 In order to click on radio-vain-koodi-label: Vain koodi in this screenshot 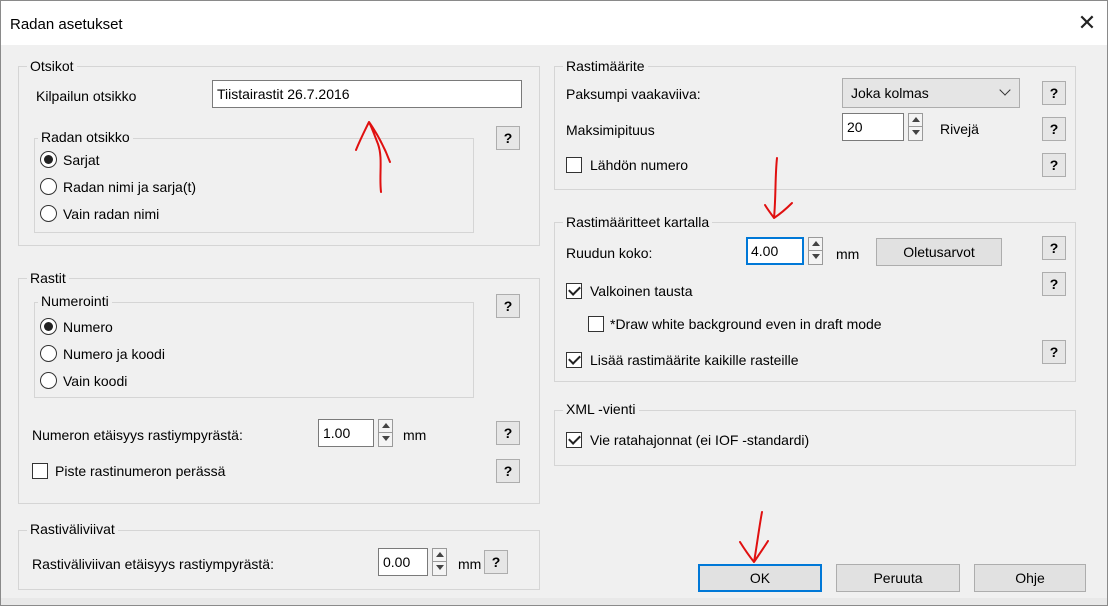, I will do `click(95, 381)`.